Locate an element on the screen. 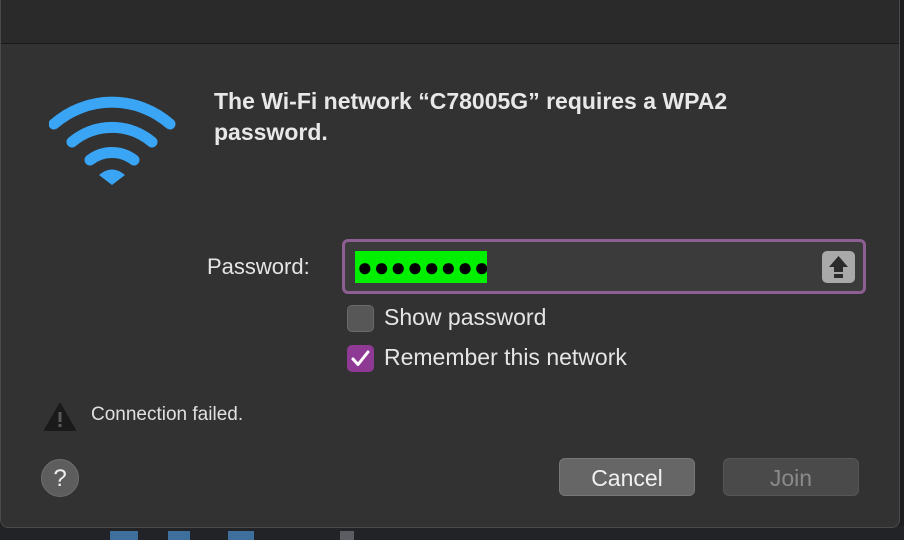 The width and height of the screenshot is (904, 540). show-password-label: Show password is located at coordinates (465, 317).